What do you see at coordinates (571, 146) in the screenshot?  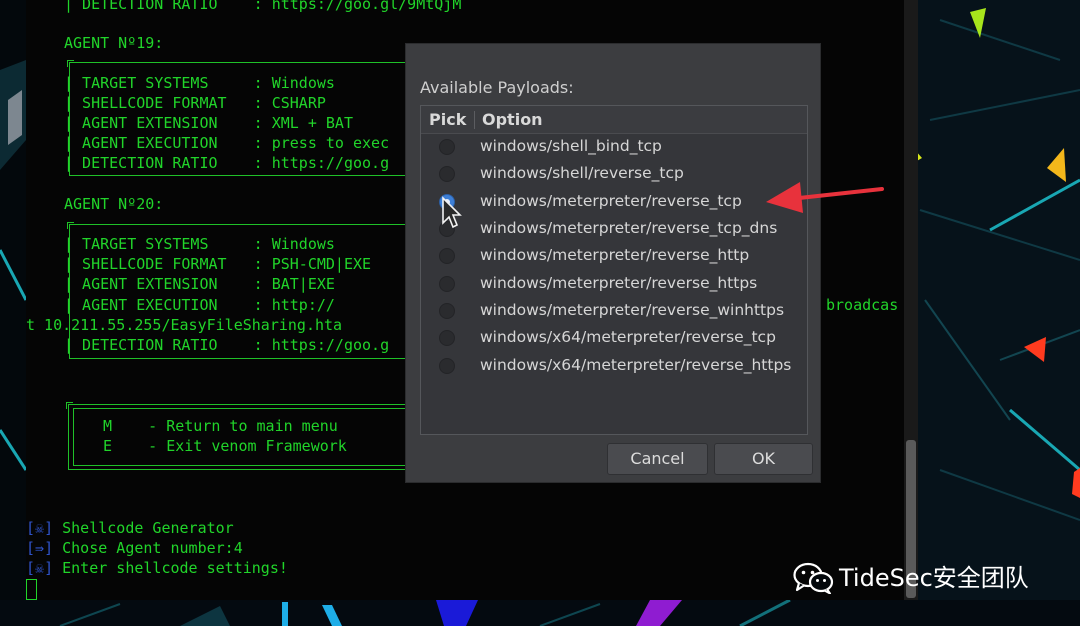 I see `payload-label: windows/shell_bind_tcp` at bounding box center [571, 146].